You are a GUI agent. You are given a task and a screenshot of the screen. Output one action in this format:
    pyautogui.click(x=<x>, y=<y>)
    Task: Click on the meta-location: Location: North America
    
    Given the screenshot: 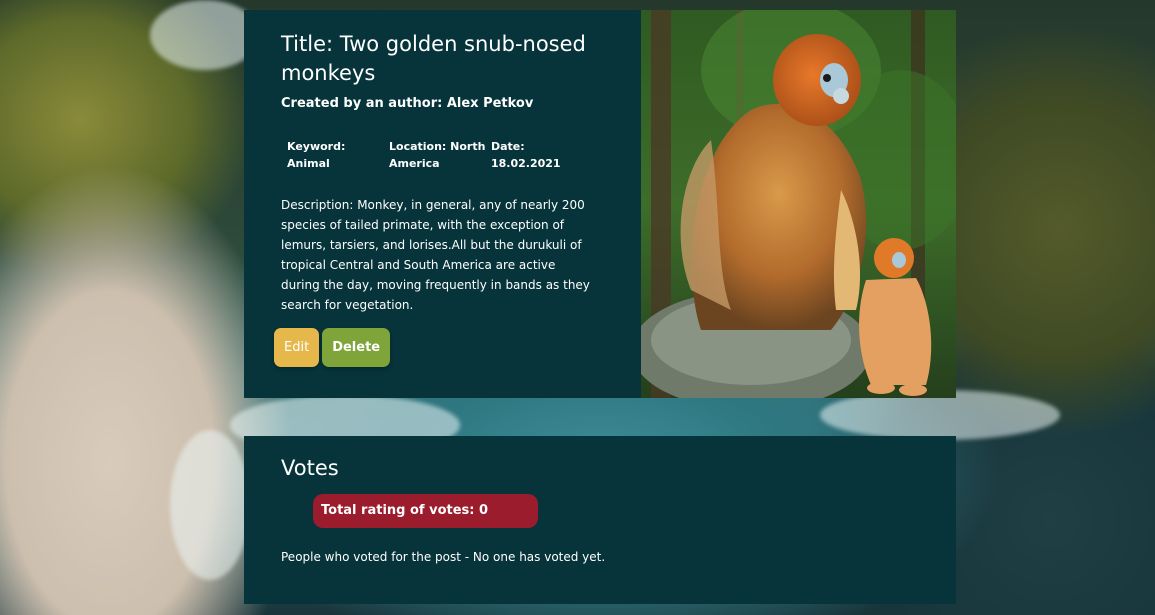 What is the action you would take?
    pyautogui.click(x=440, y=155)
    